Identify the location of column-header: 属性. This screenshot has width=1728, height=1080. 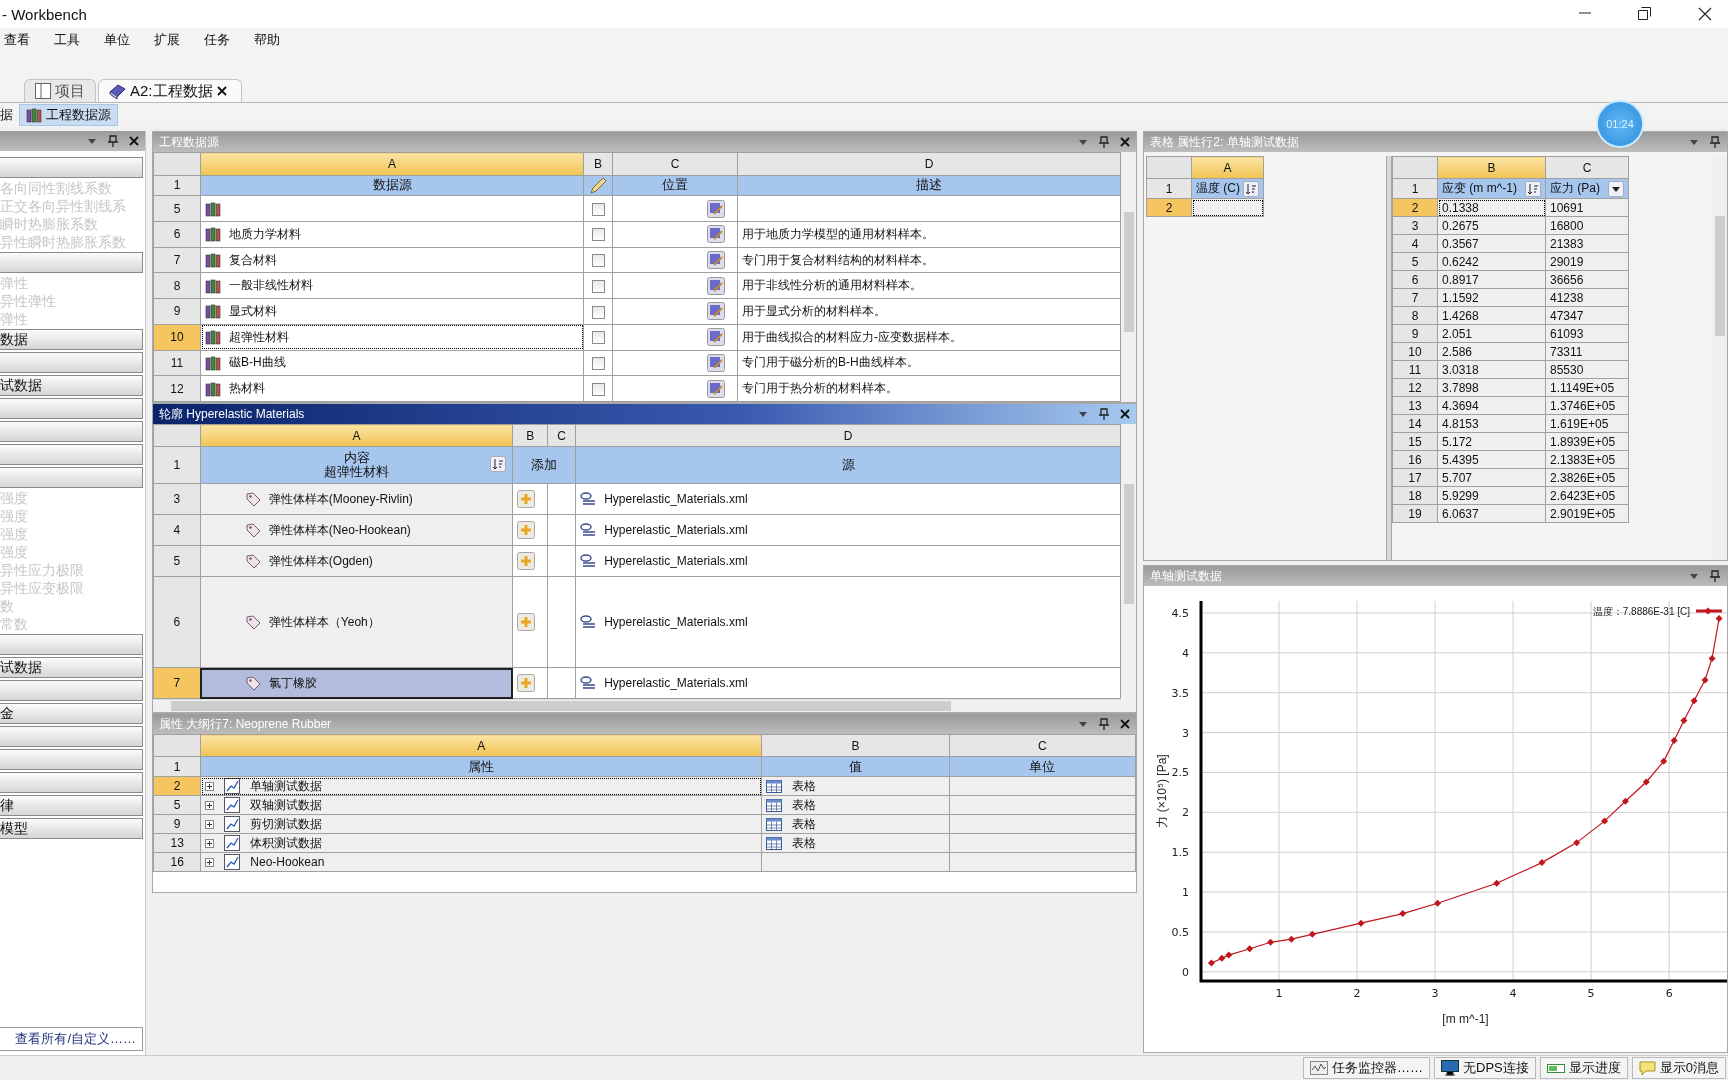
(481, 766).